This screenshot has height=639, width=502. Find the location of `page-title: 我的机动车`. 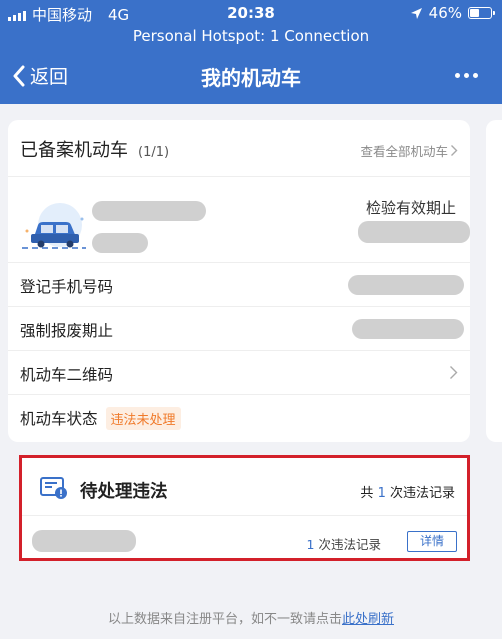

page-title: 我的机动车 is located at coordinates (251, 78).